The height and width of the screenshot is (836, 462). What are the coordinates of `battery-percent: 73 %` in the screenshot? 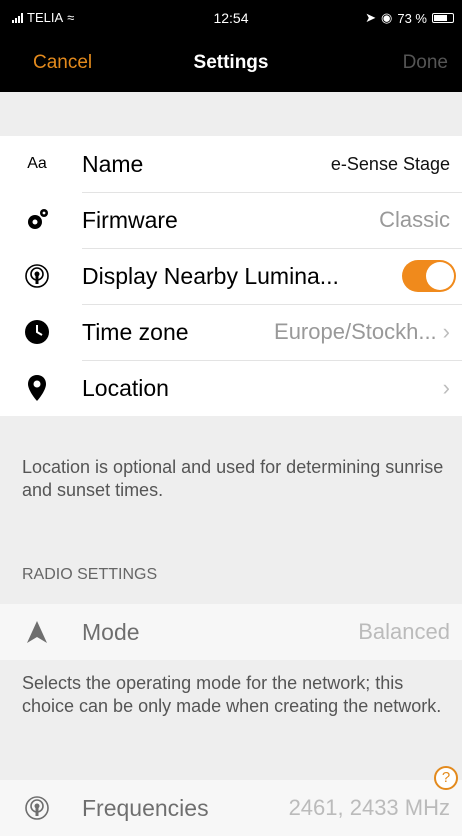 It's located at (412, 18).